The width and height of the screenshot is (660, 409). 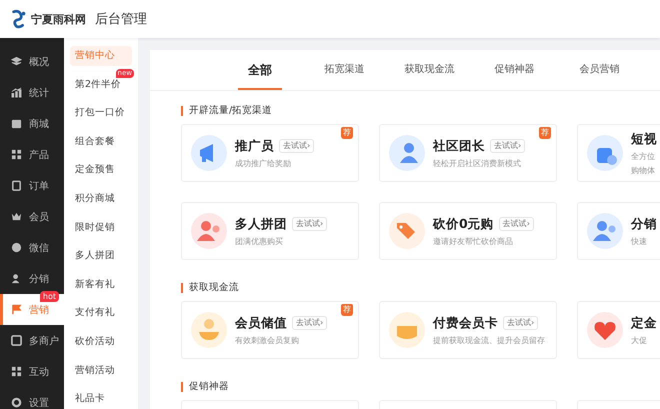 I want to click on card-description: 全方位, so click(x=643, y=156).